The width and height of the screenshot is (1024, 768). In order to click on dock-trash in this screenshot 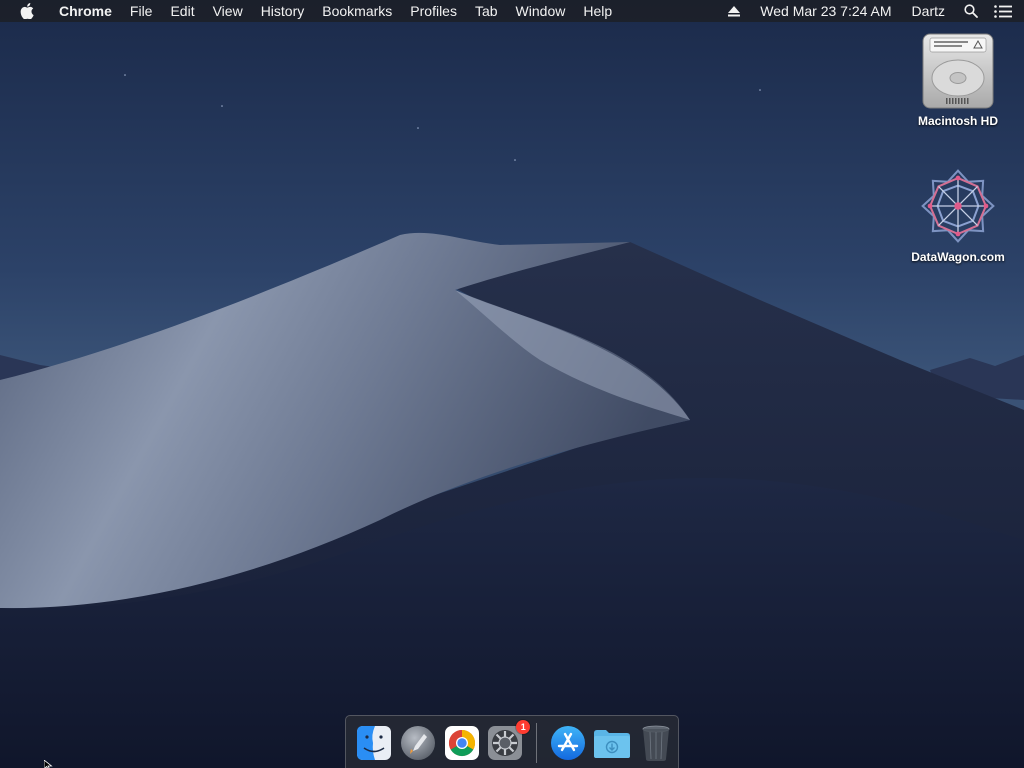, I will do `click(656, 743)`.